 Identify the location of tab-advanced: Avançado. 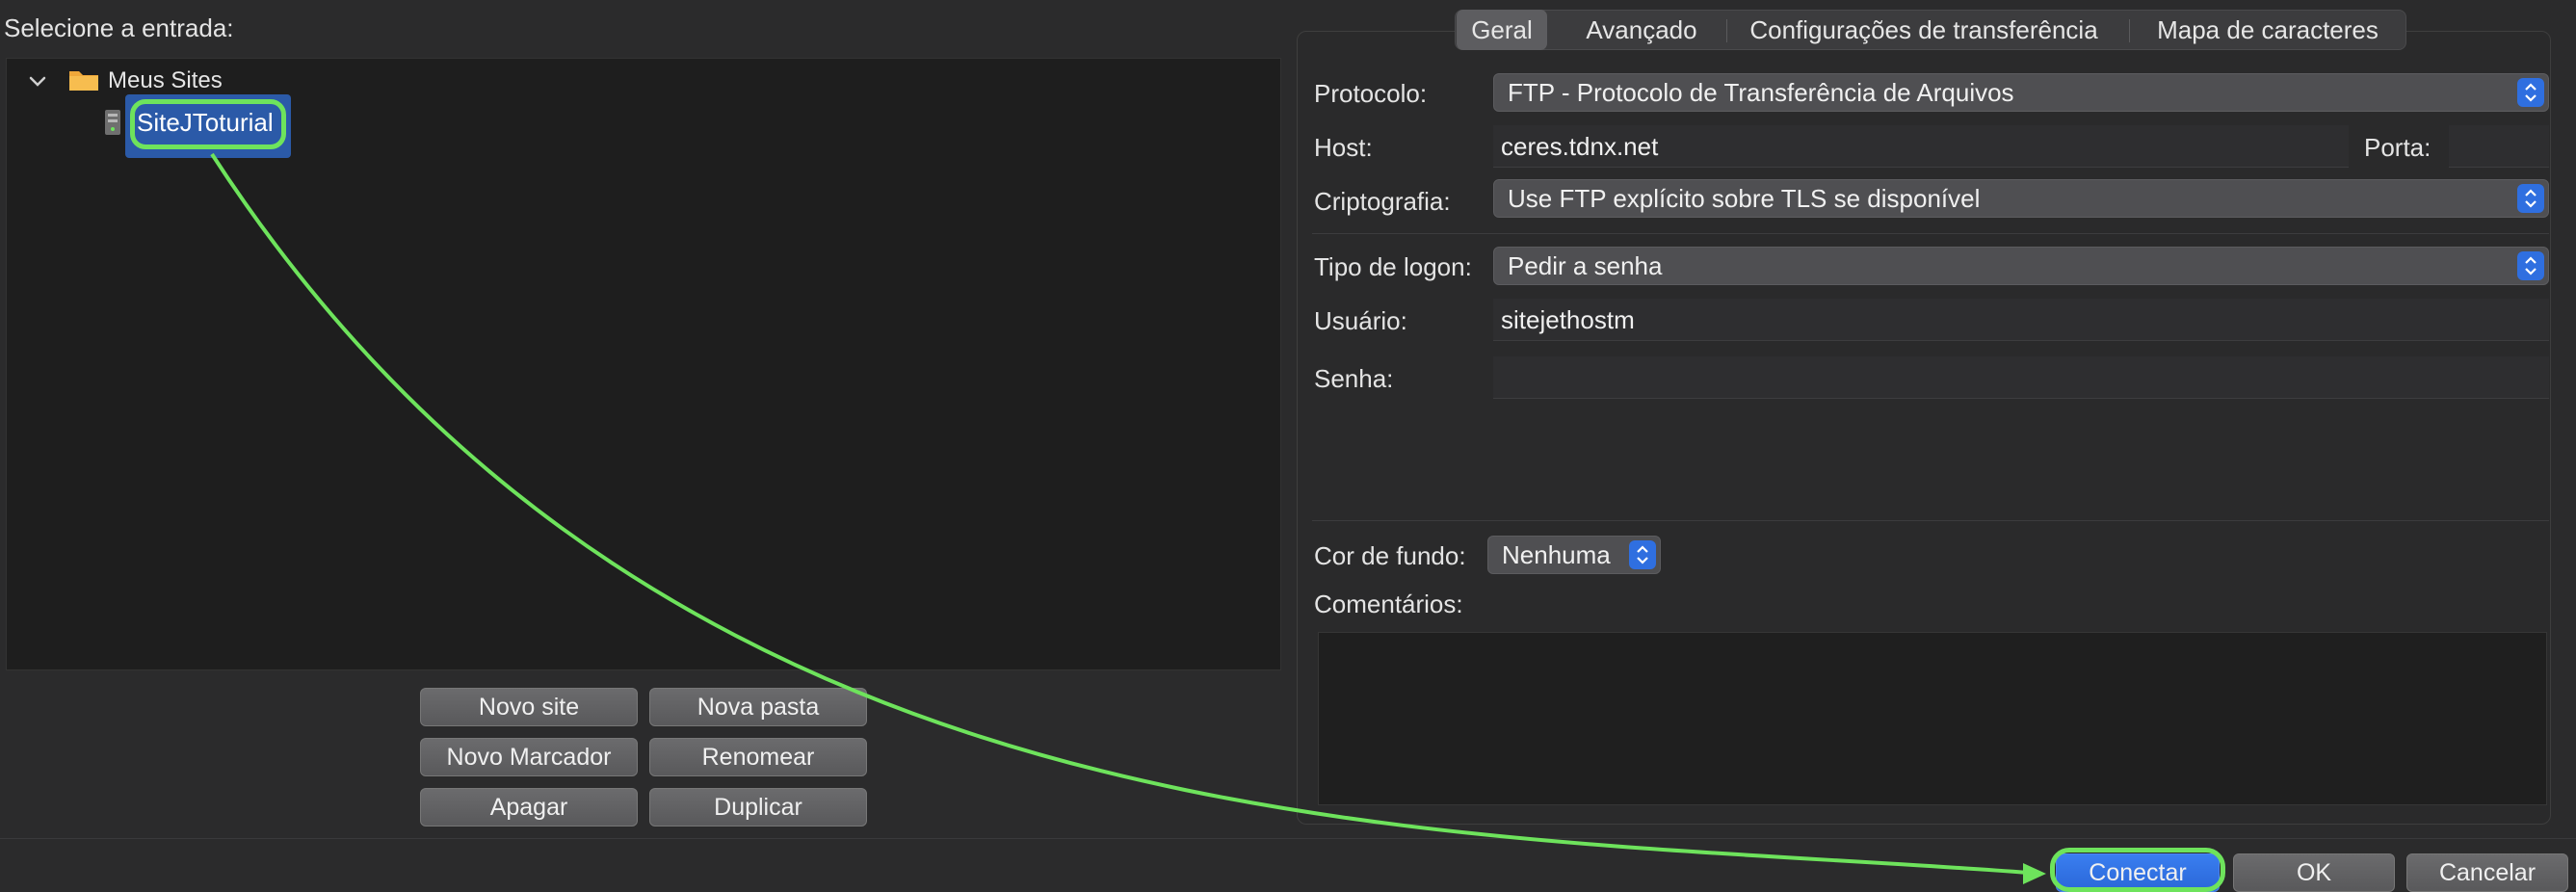
(1642, 30).